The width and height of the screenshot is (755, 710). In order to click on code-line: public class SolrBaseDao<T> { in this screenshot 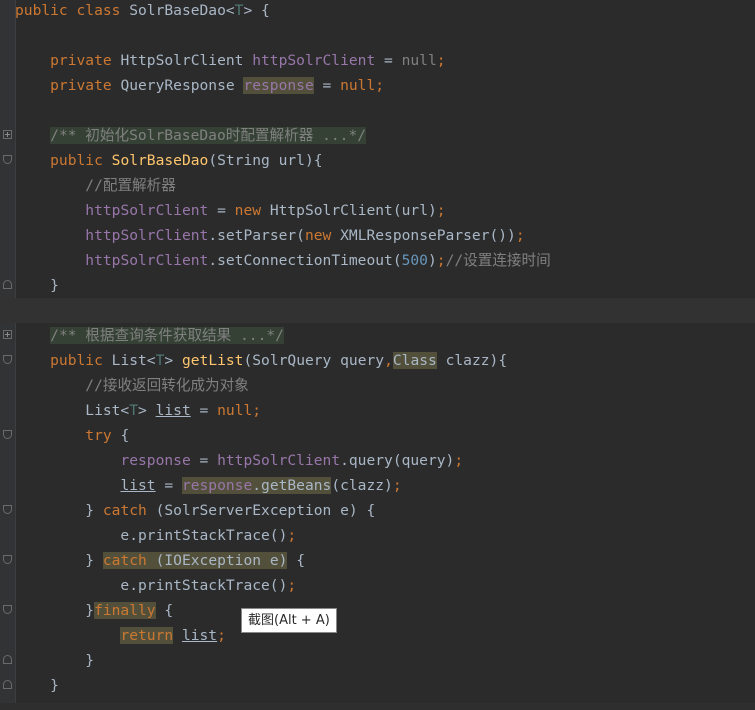, I will do `click(377, 11)`.